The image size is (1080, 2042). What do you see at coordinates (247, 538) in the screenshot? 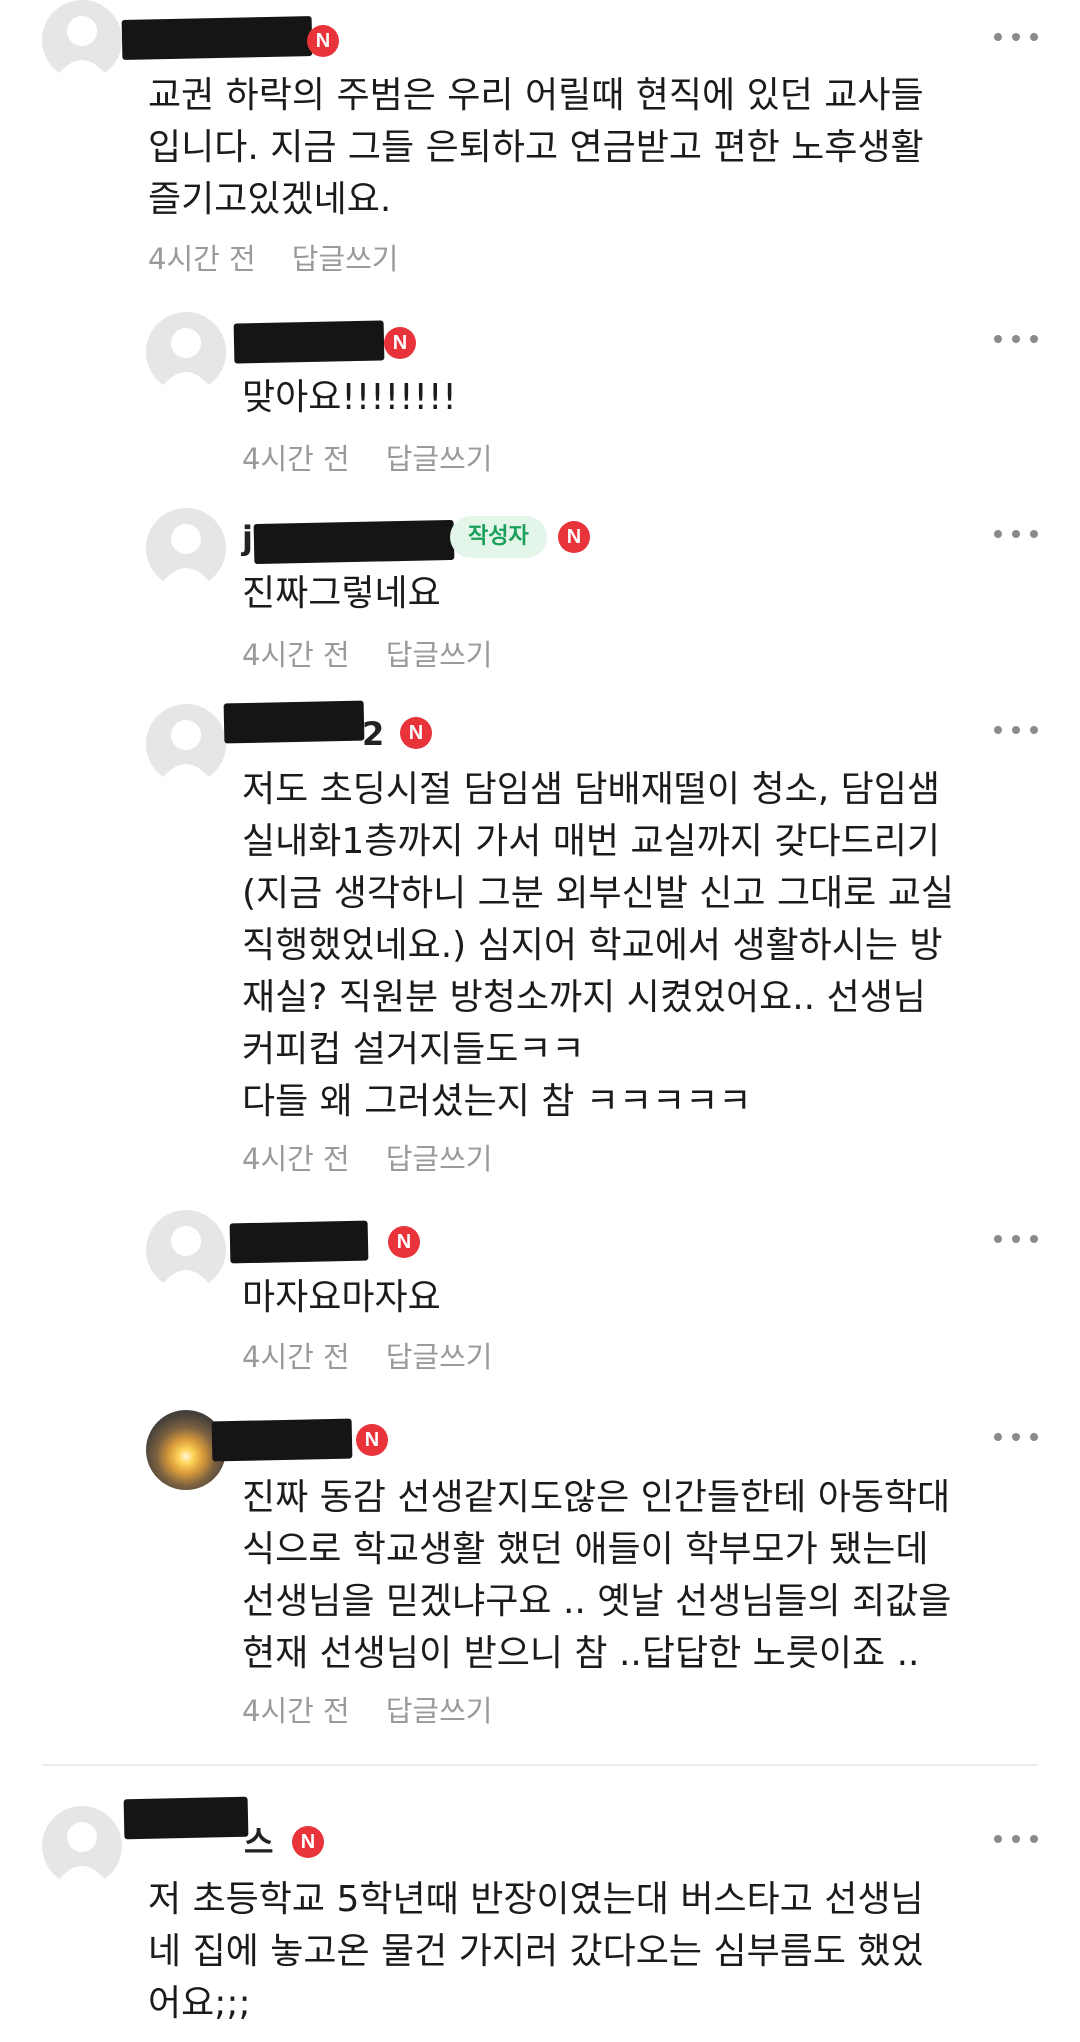
I see `username-visible-part: j` at bounding box center [247, 538].